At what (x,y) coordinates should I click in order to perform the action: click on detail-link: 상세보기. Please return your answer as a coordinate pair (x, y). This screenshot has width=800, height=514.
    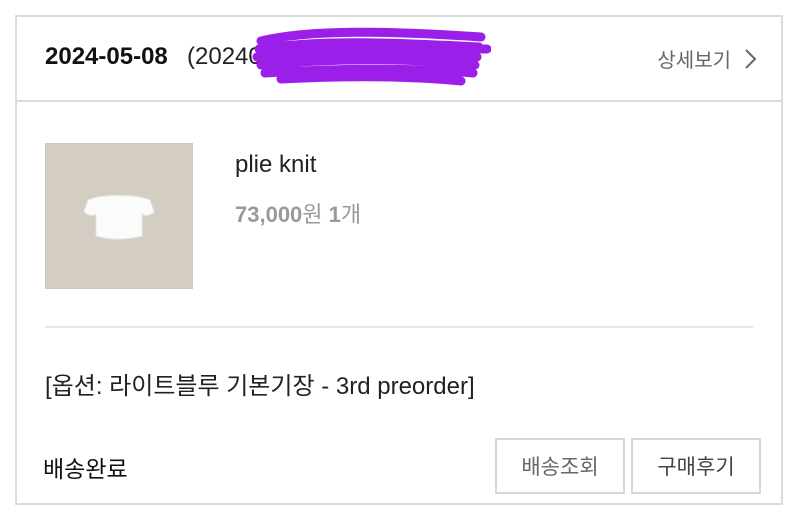
    Looking at the image, I should click on (707, 58).